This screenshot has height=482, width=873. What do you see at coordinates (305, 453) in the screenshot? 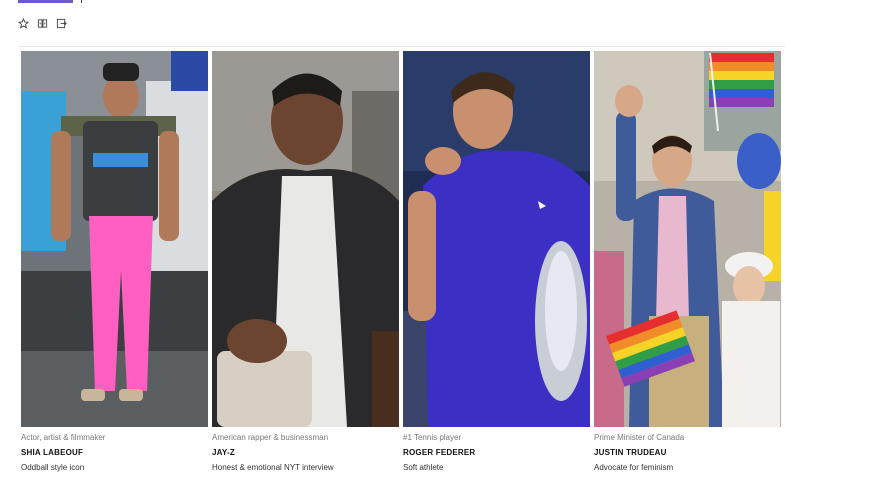
I see `card-name: JAY-Z` at bounding box center [305, 453].